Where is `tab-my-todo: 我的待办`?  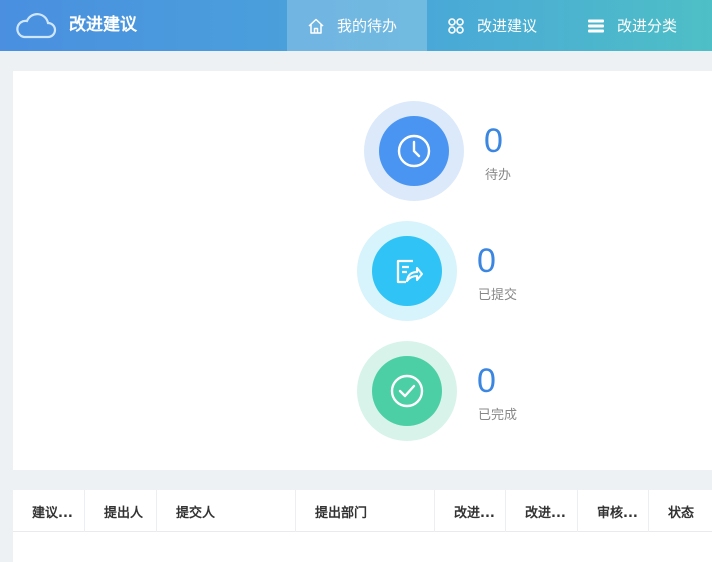
tab-my-todo: 我的待办 is located at coordinates (357, 25).